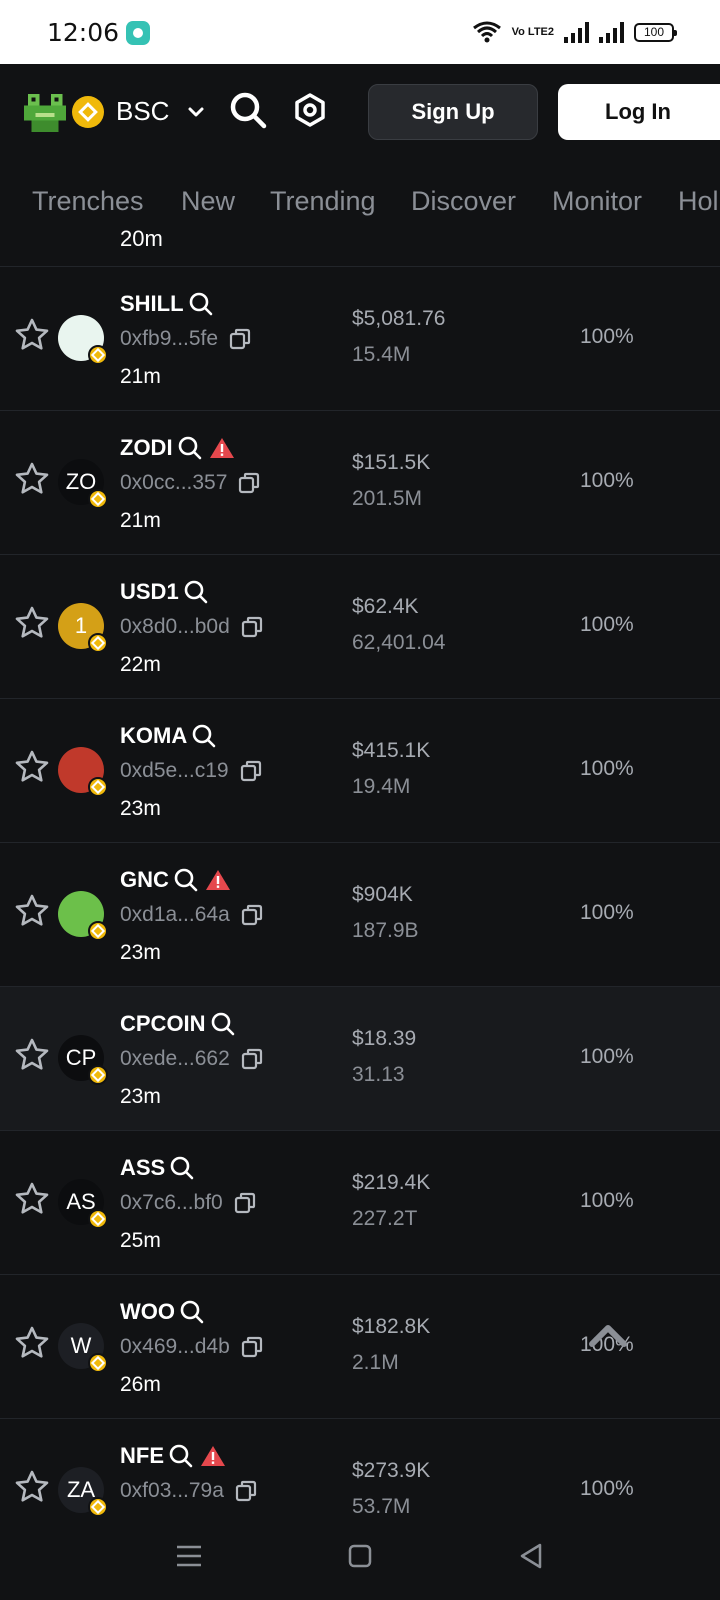 This screenshot has height=1600, width=720. Describe the element at coordinates (83, 1060) in the screenshot. I see `token-avatar: CP` at that location.